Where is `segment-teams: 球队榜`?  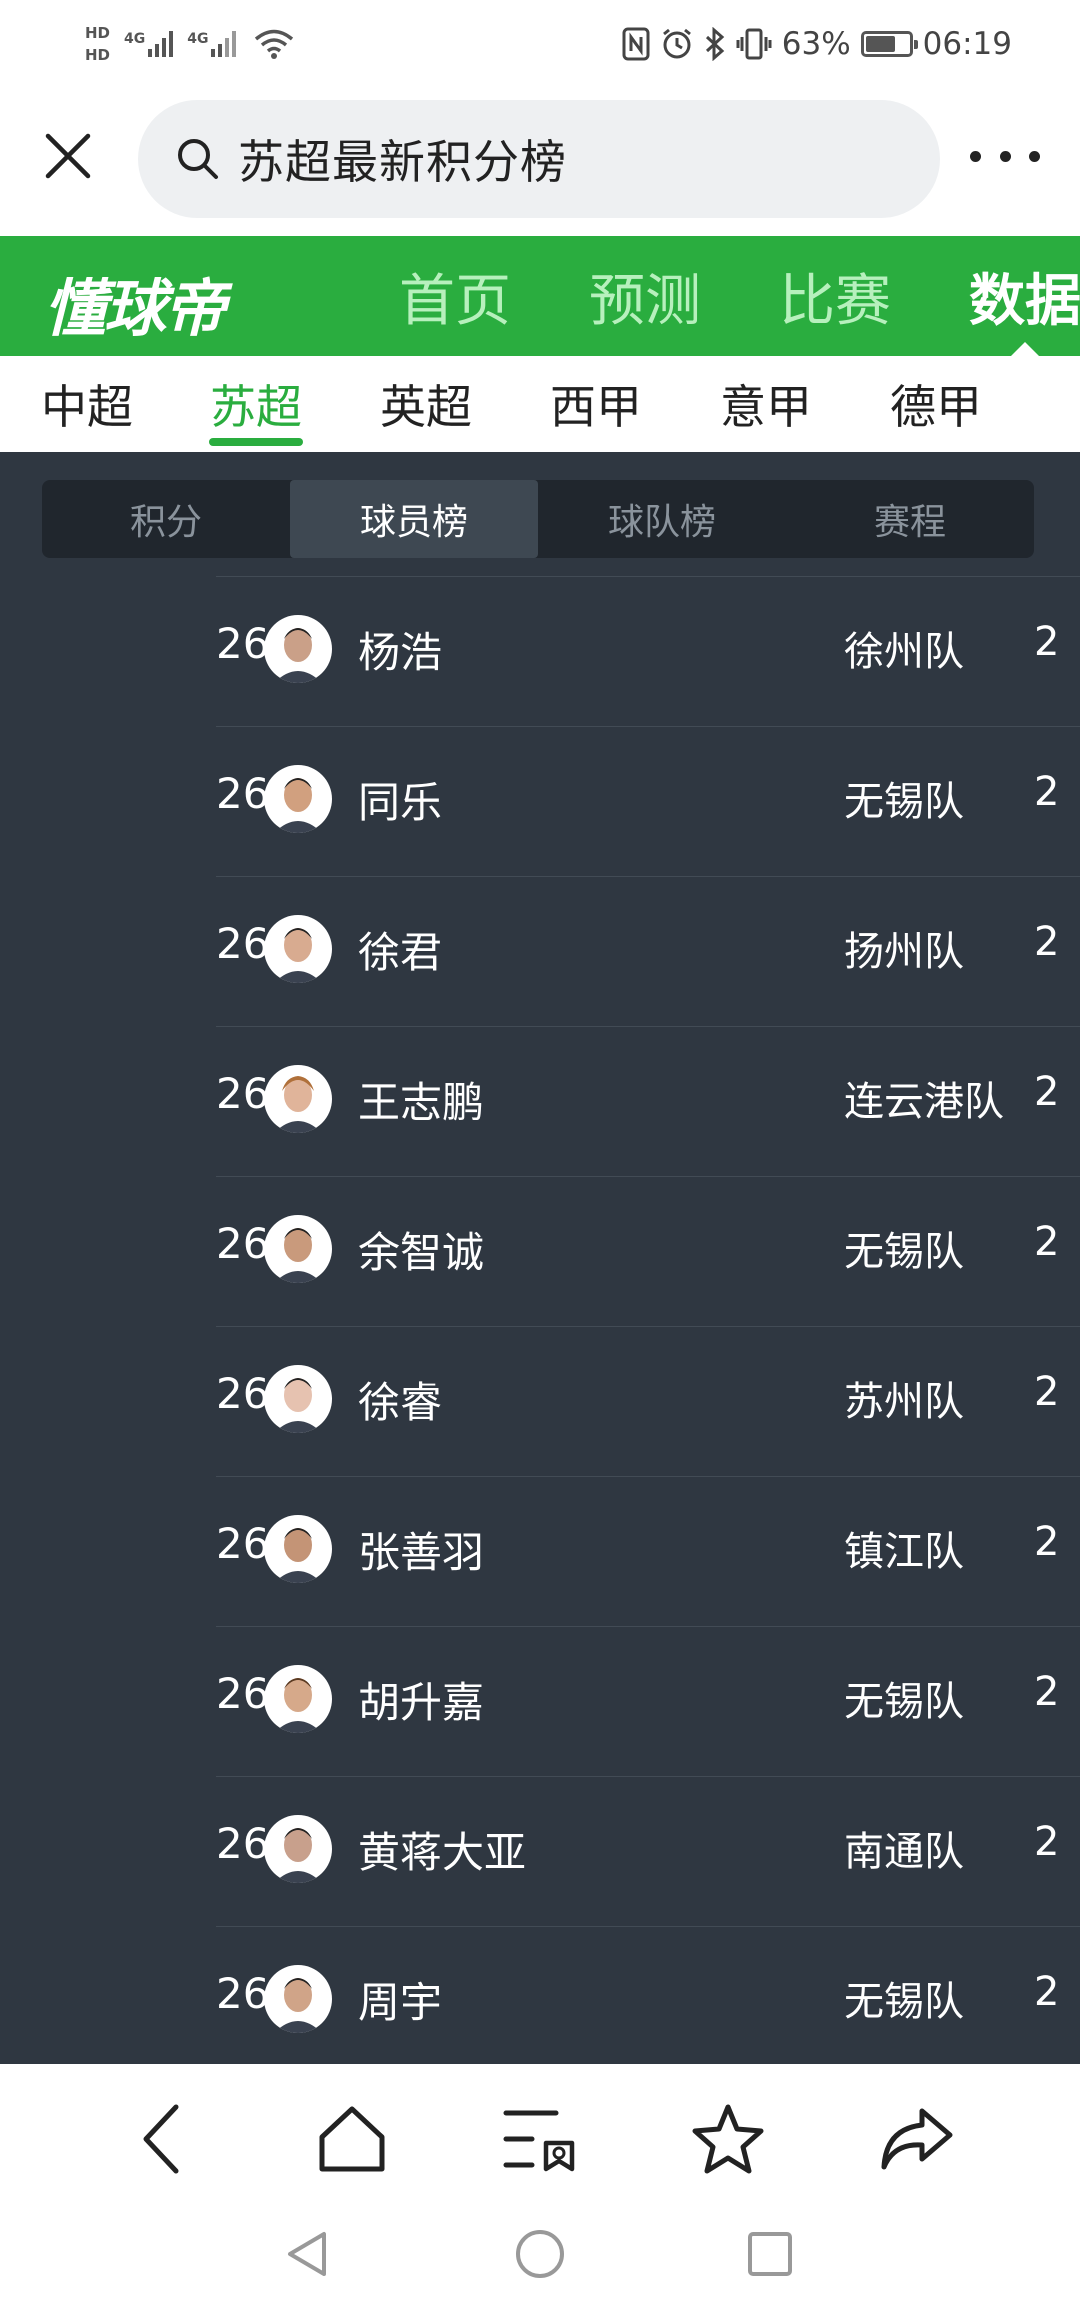 segment-teams: 球队榜 is located at coordinates (662, 519).